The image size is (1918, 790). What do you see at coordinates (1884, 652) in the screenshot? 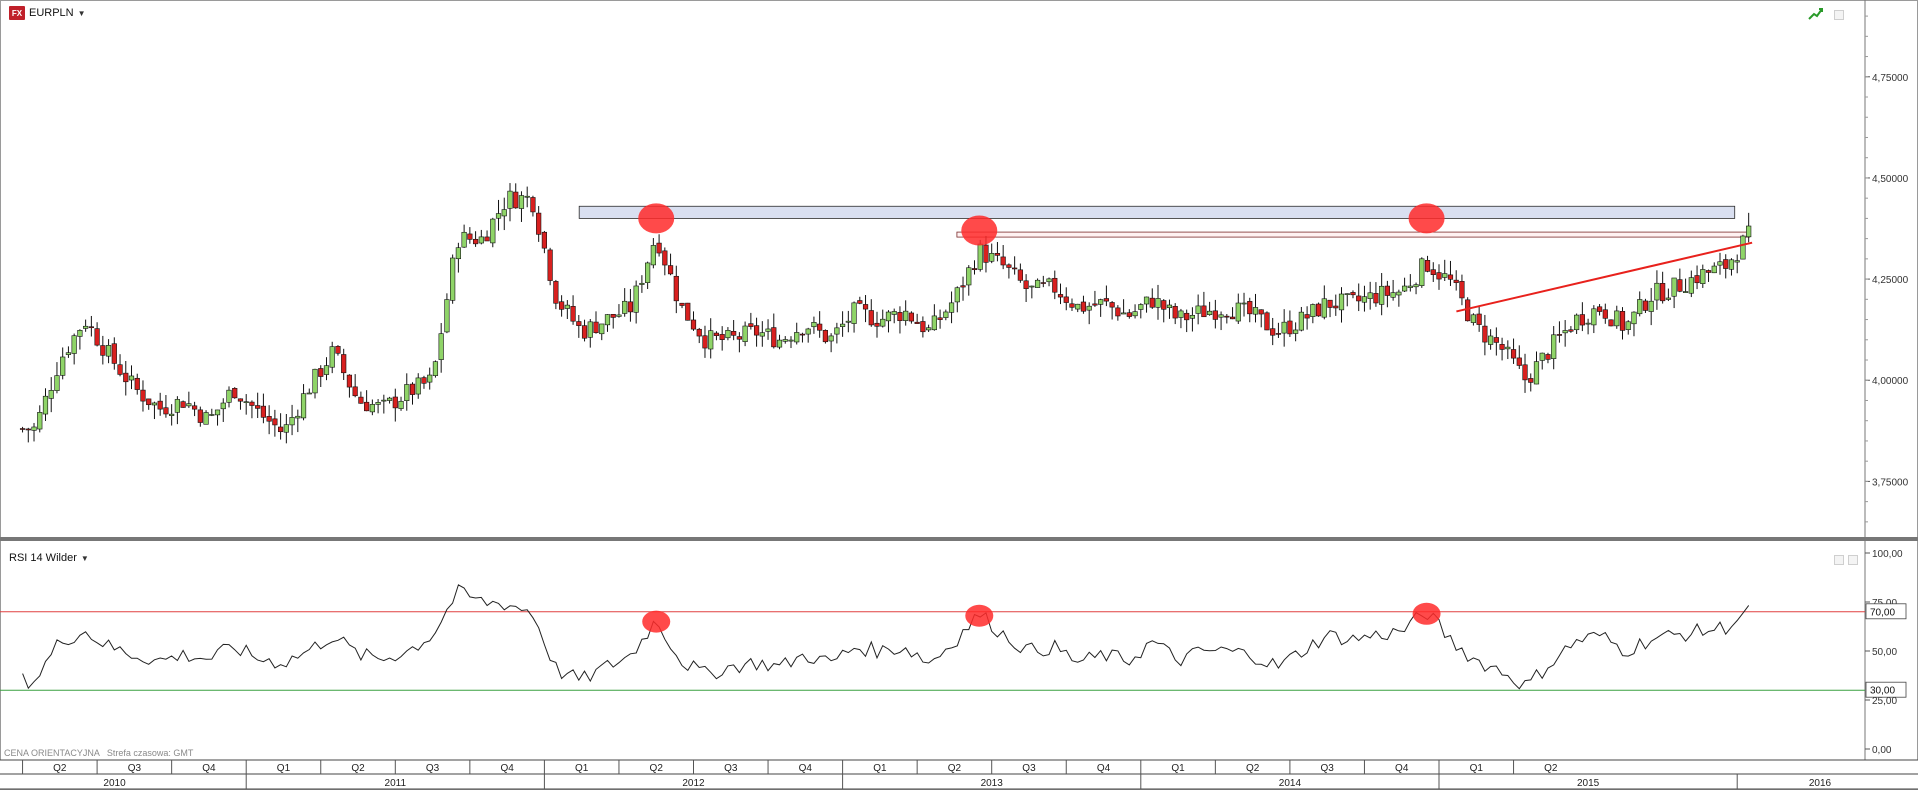
I see `rsi-tick-label: 50,00` at bounding box center [1884, 652].